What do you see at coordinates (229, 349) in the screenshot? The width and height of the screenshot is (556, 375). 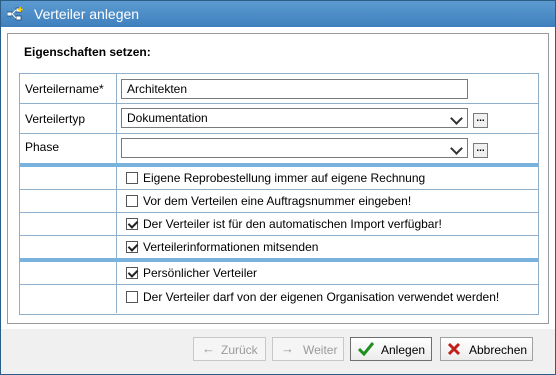 I see `back-button: ← Zurück` at bounding box center [229, 349].